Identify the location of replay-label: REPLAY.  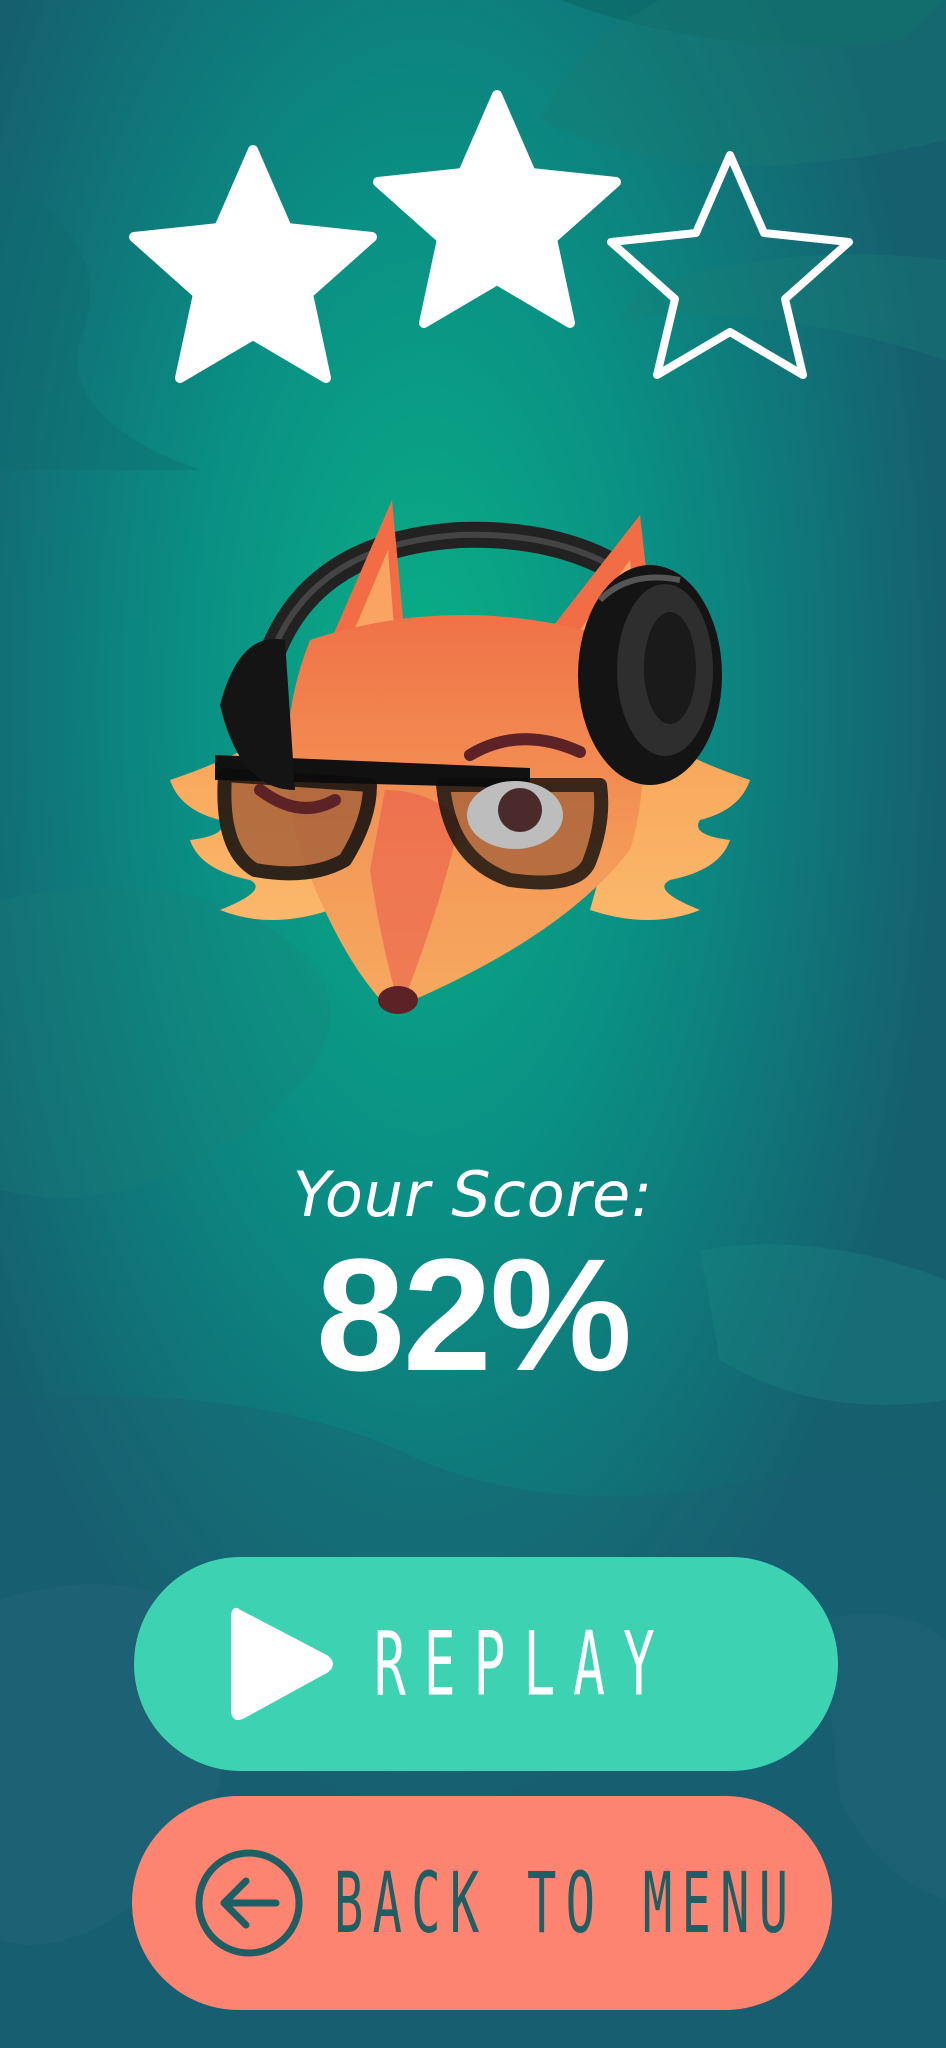
(523, 1664).